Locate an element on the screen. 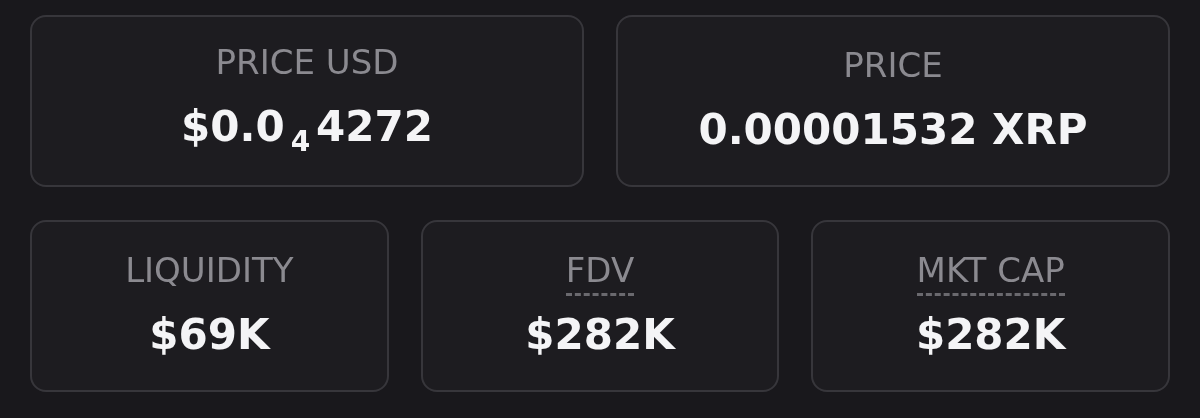  stat-label: MKT CAP is located at coordinates (990, 273).